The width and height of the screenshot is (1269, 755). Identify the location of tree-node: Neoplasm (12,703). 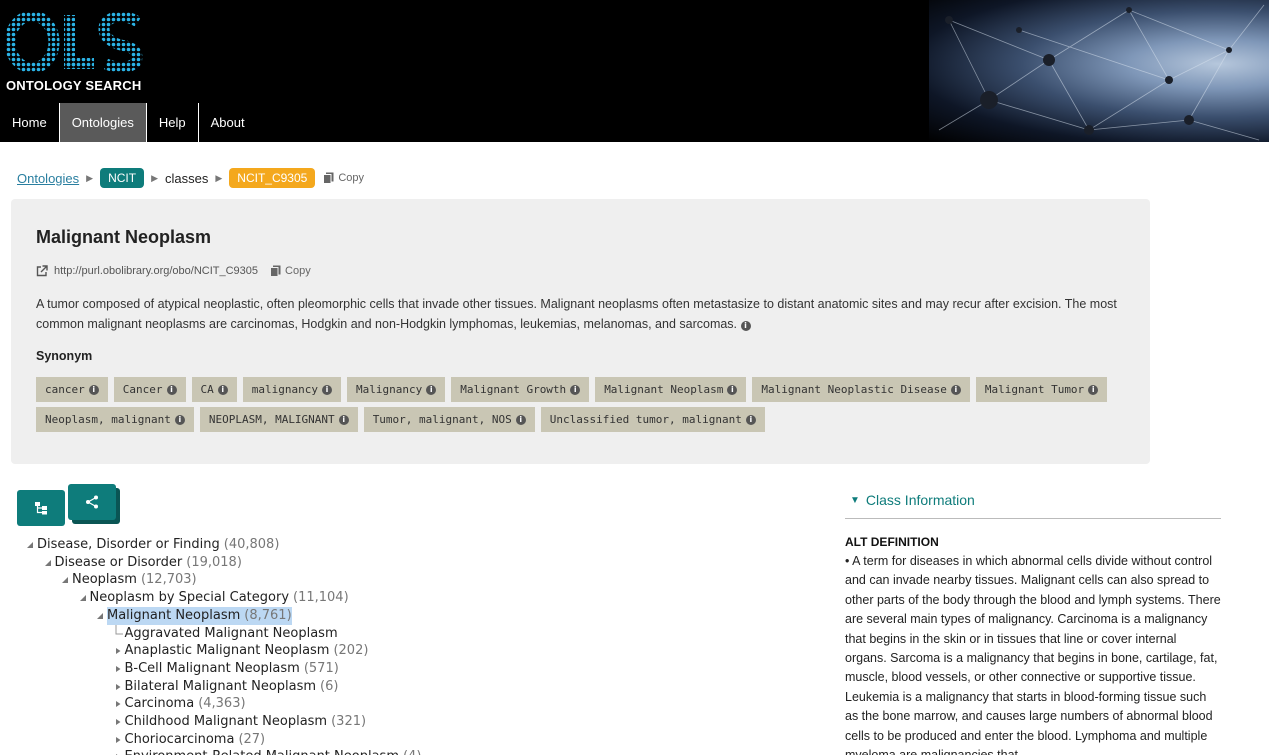
(128, 580).